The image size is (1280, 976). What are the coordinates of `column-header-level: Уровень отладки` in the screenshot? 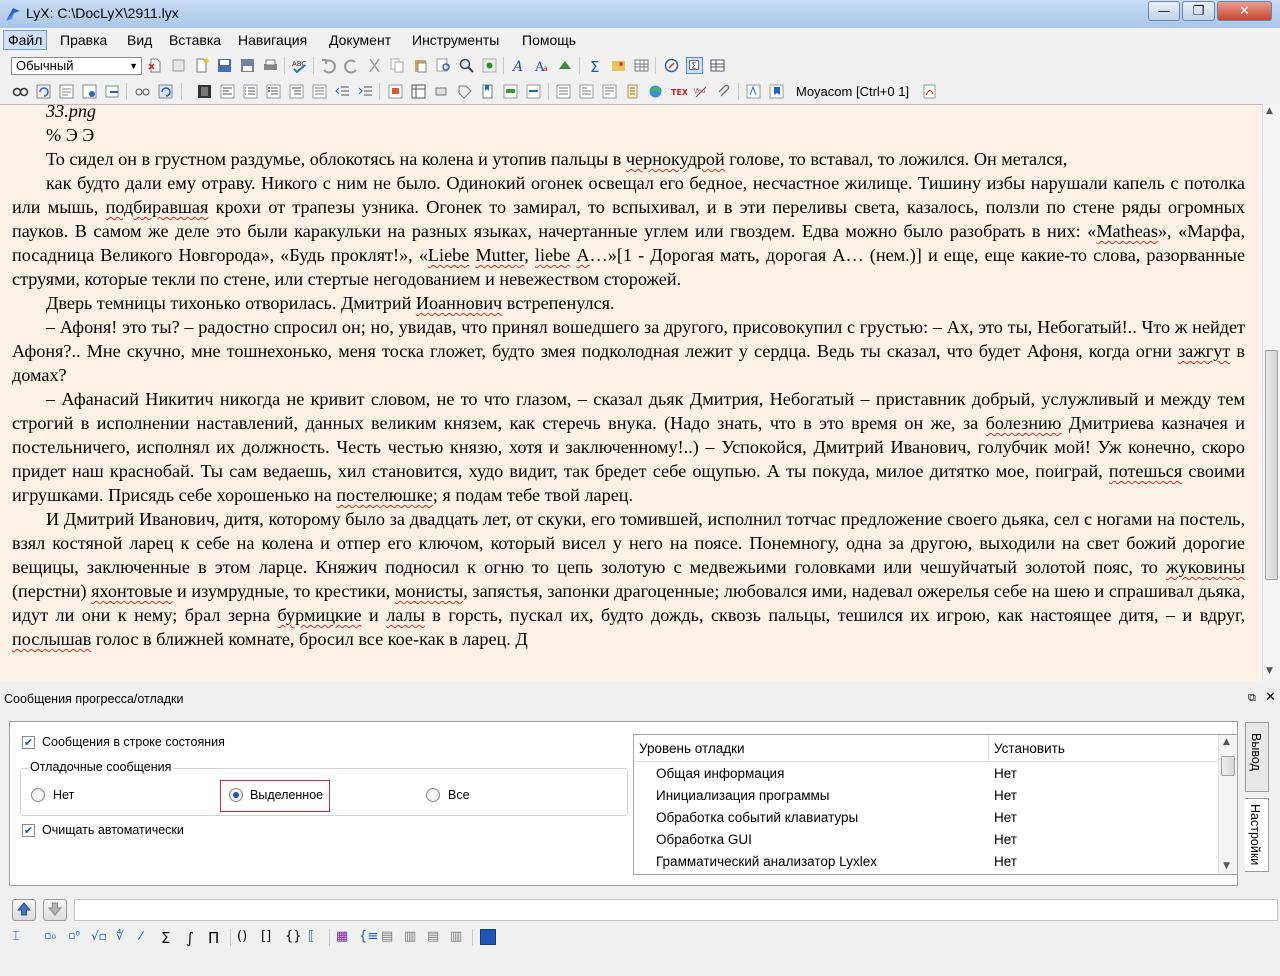 It's located at (692, 748).